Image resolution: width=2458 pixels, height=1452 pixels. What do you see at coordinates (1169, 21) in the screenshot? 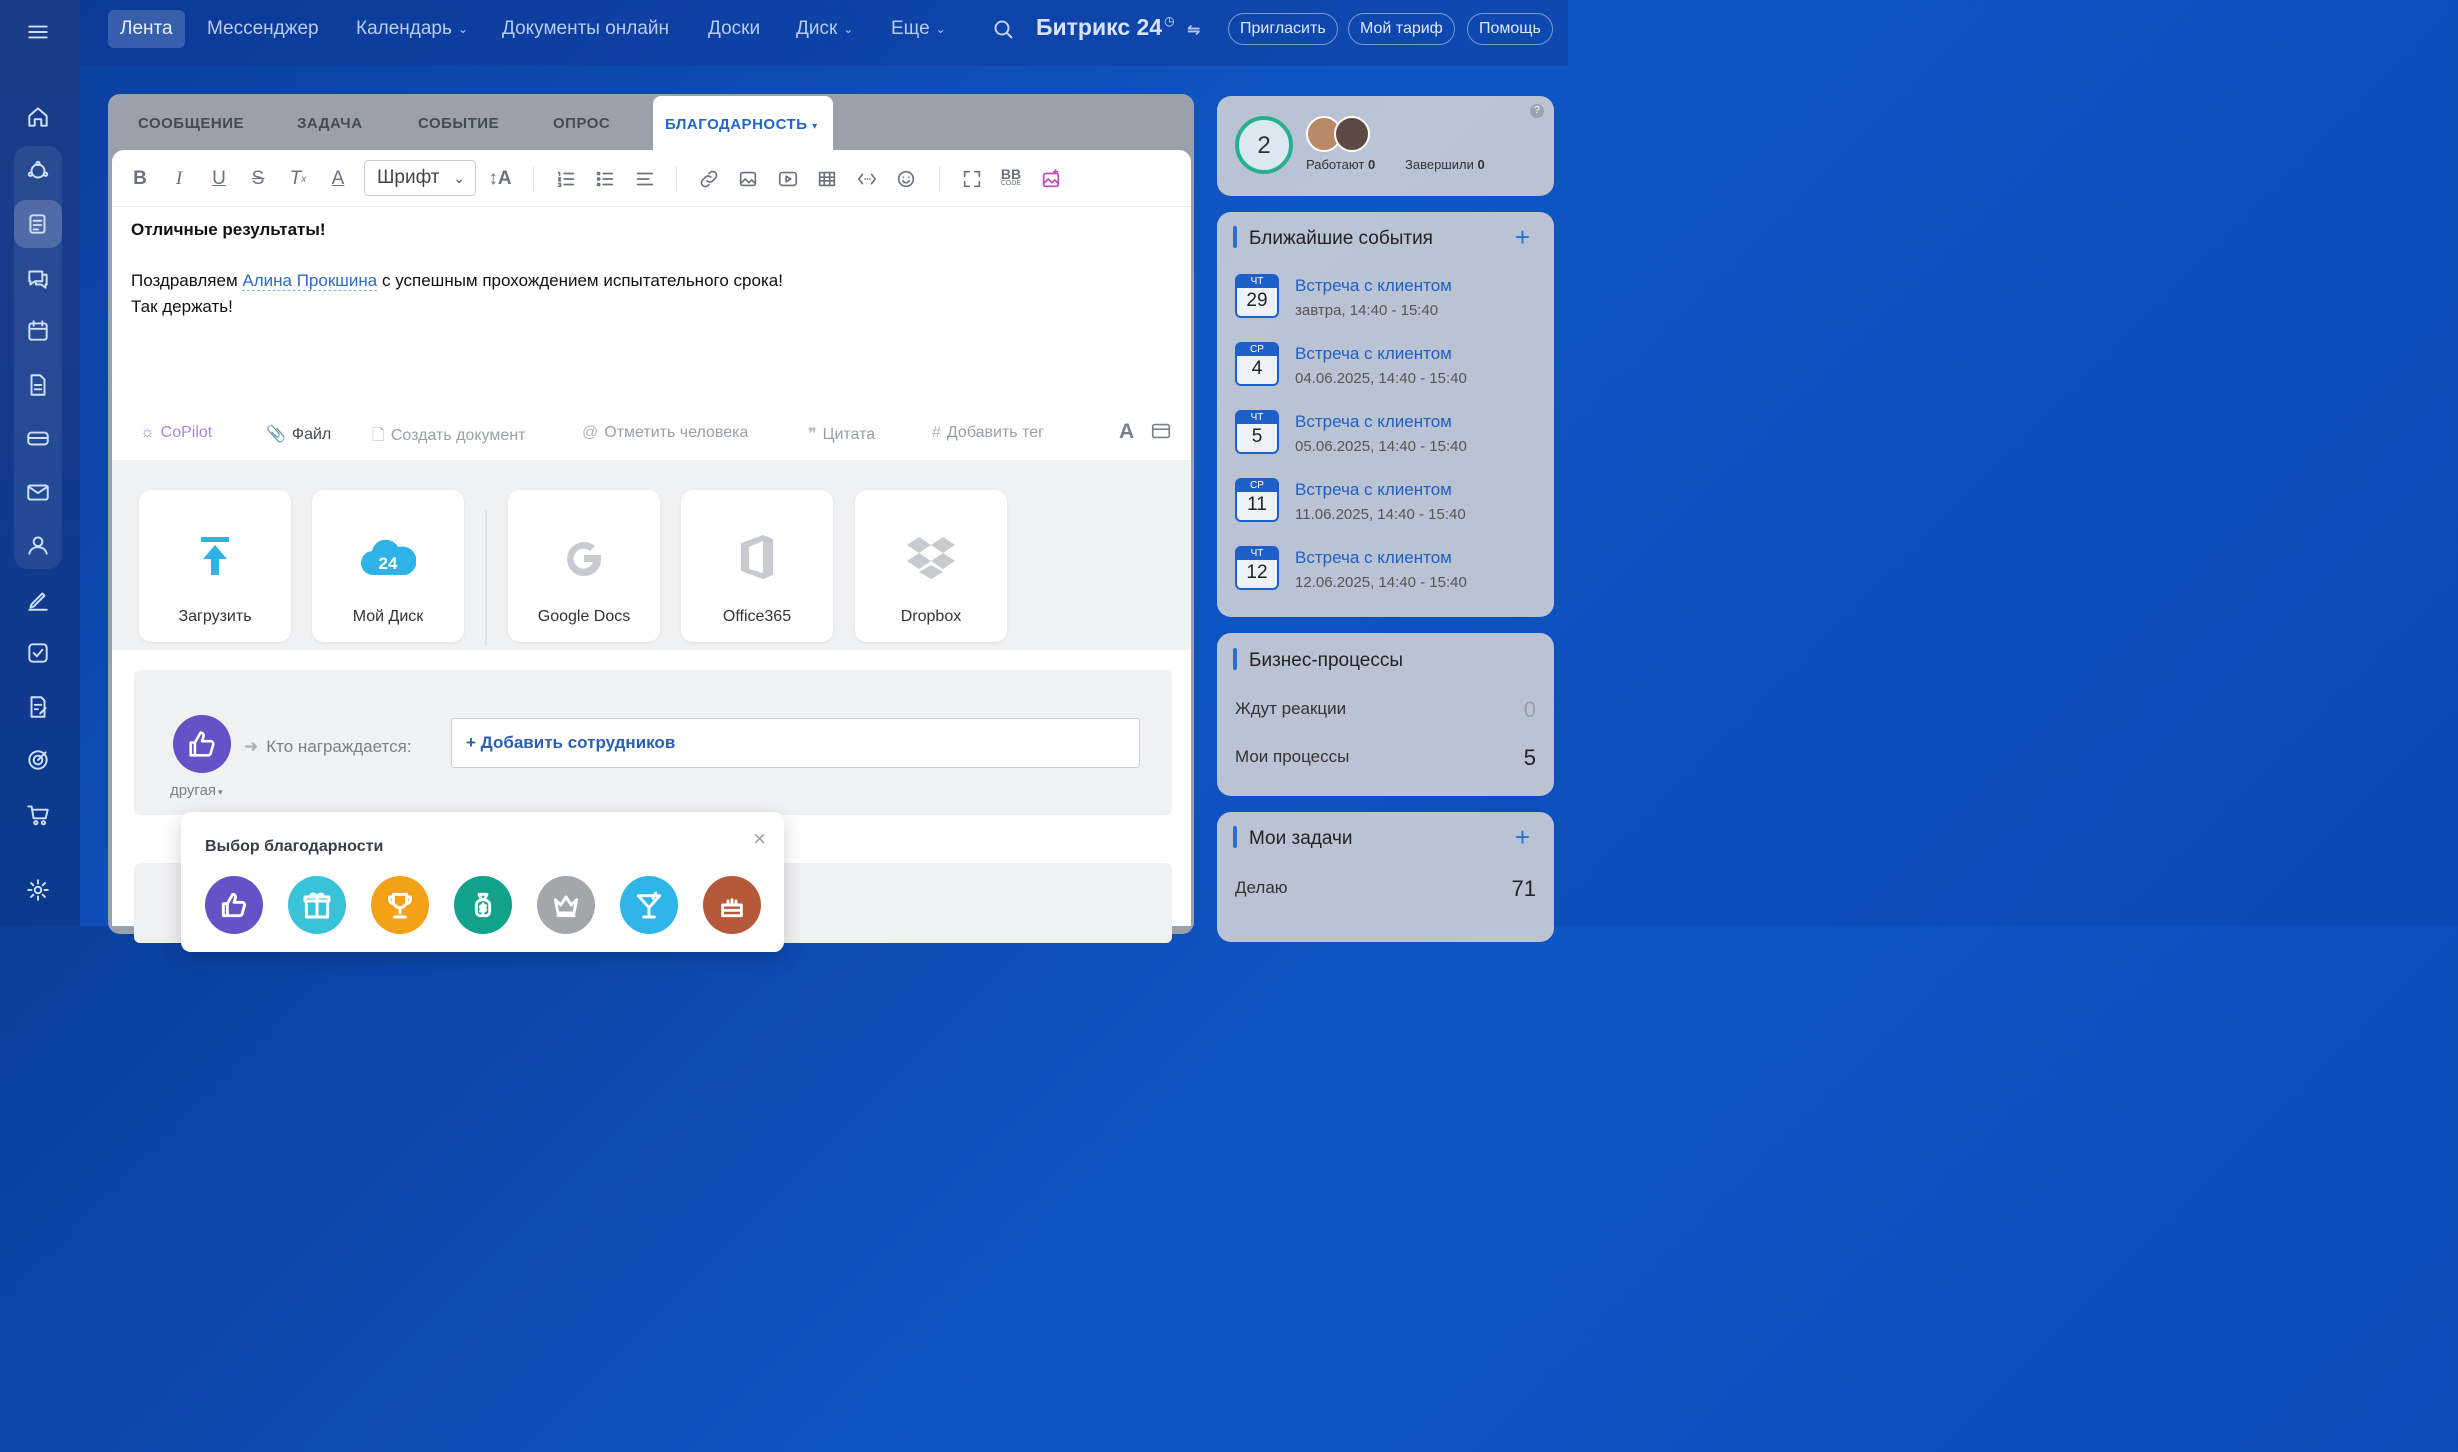
I see `clock-icon: ◷` at bounding box center [1169, 21].